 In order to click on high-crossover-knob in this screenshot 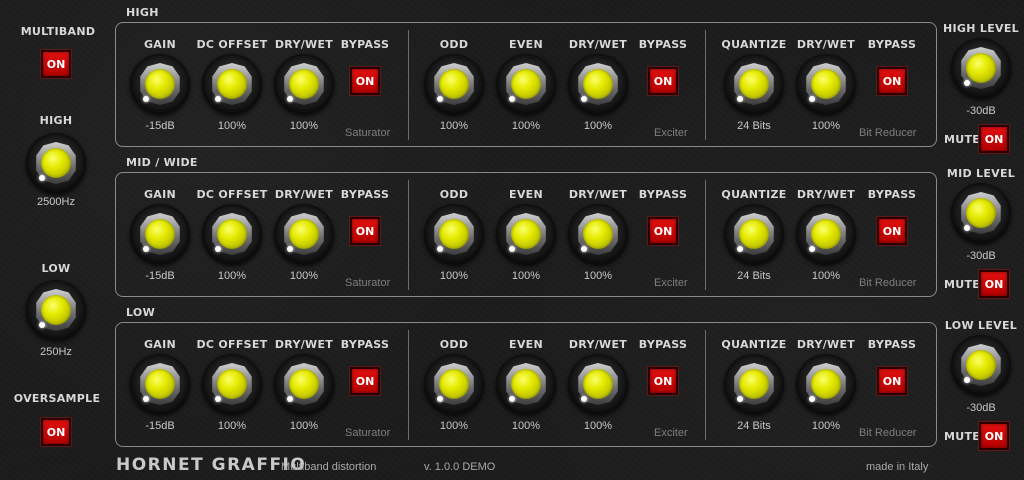, I will do `click(56, 163)`.